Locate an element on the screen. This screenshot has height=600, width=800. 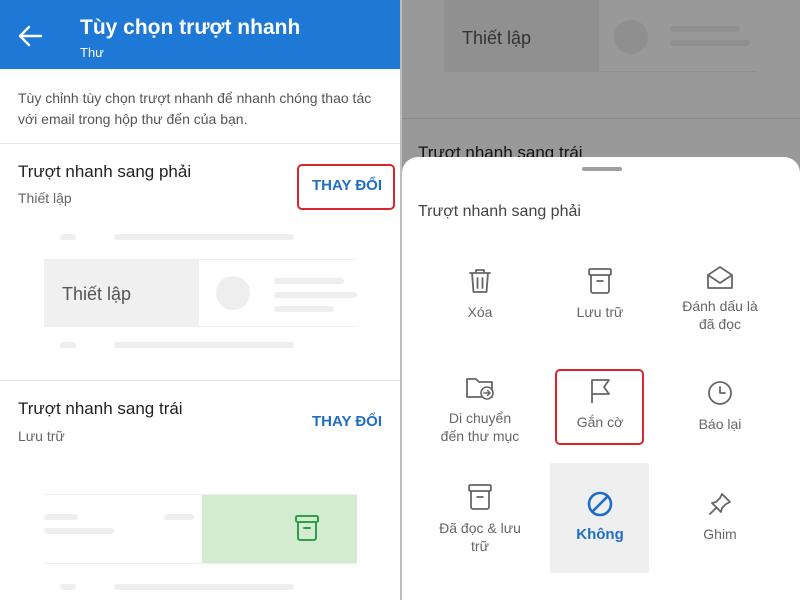
option-label: Không is located at coordinates (600, 534).